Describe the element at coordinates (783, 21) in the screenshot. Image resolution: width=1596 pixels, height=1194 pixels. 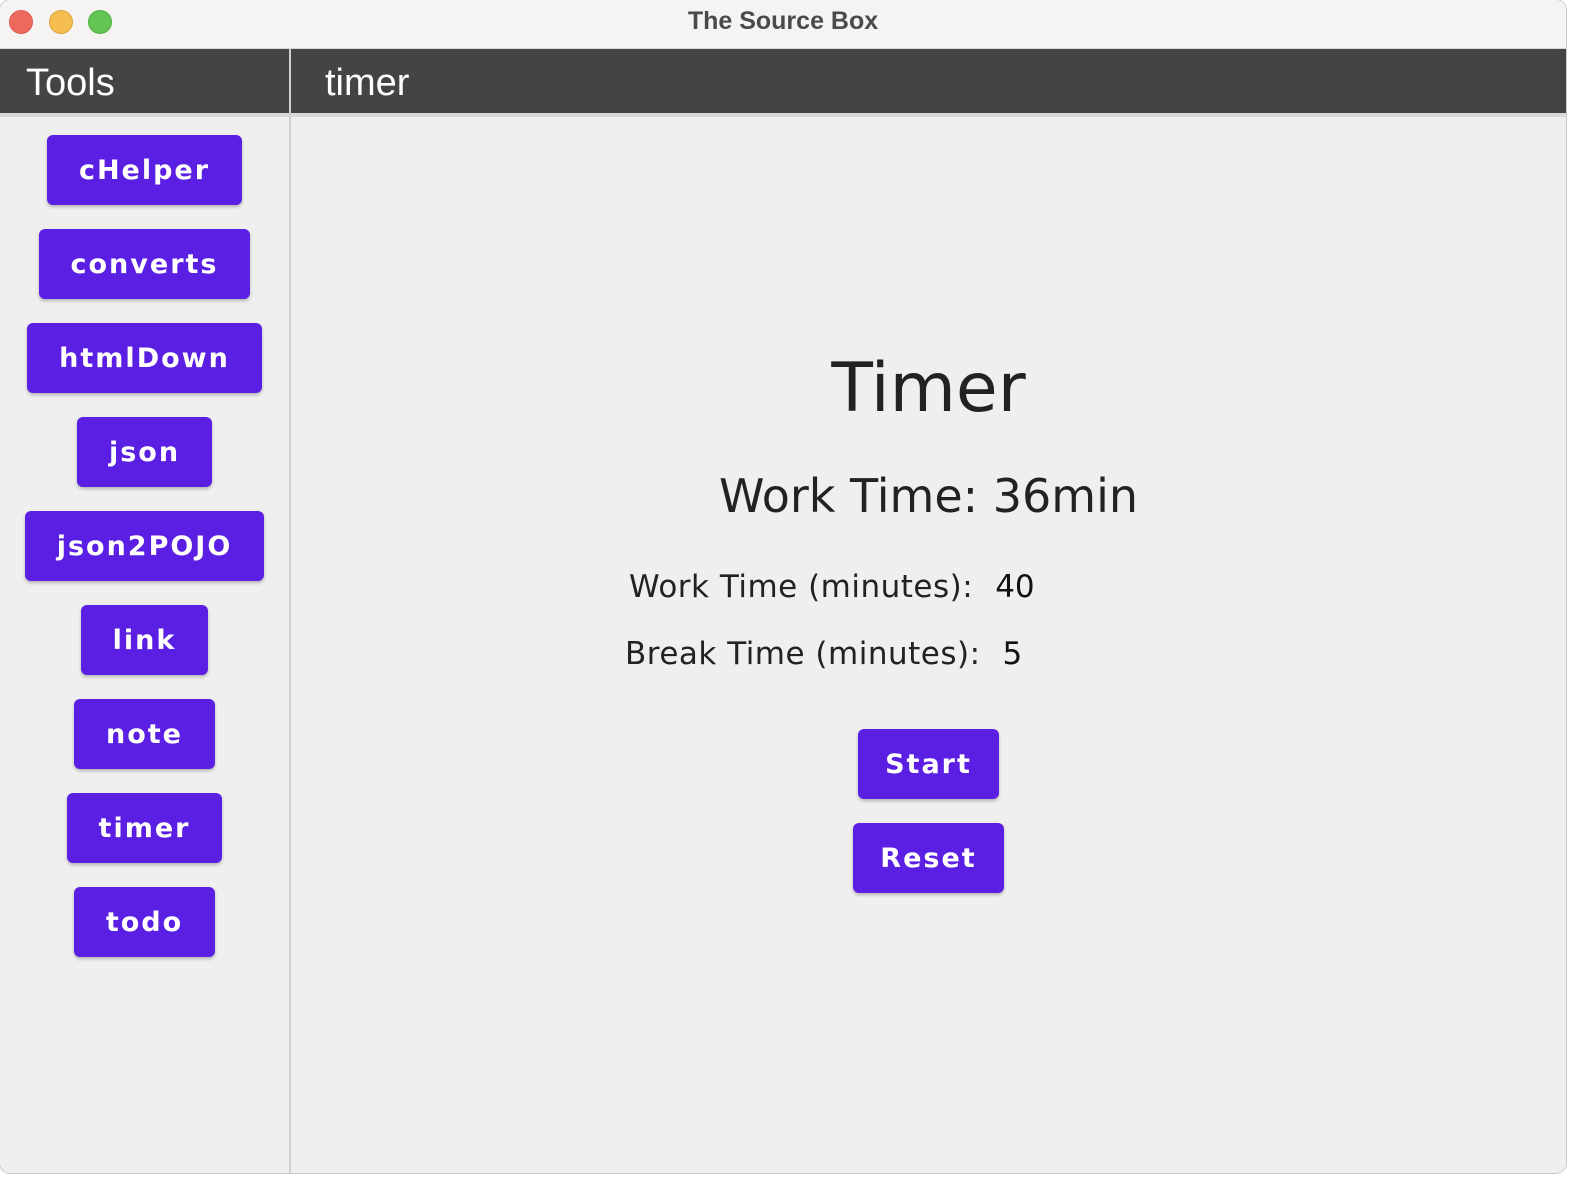
I see `window-title: The Source Box` at that location.